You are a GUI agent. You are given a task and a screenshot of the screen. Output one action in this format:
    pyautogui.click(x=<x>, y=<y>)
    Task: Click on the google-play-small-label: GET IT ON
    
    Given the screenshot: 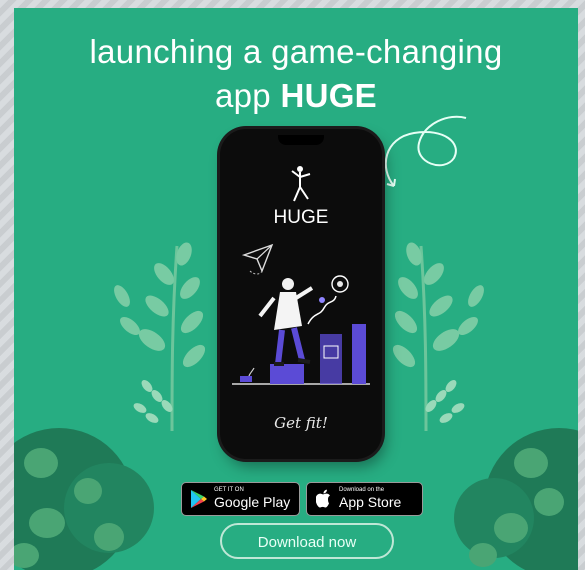 What is the action you would take?
    pyautogui.click(x=229, y=490)
    